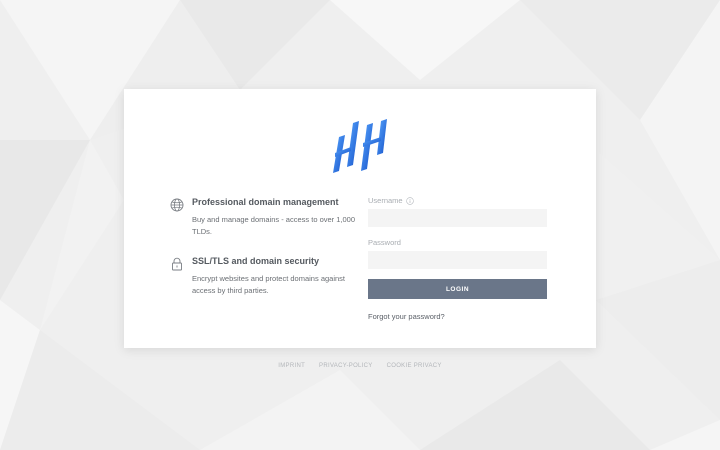  Describe the element at coordinates (457, 289) in the screenshot. I see `login-button: LOGIN` at that location.